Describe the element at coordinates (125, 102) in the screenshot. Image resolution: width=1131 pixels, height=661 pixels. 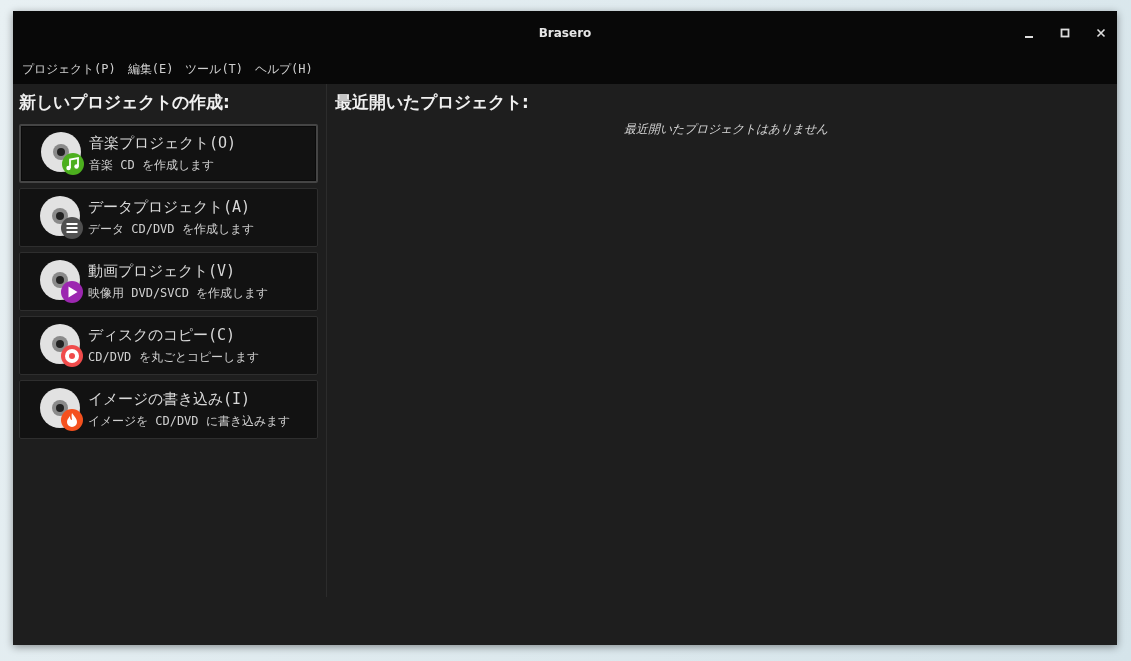
I see `section-heading: 新しいプロジェクトの作成:` at that location.